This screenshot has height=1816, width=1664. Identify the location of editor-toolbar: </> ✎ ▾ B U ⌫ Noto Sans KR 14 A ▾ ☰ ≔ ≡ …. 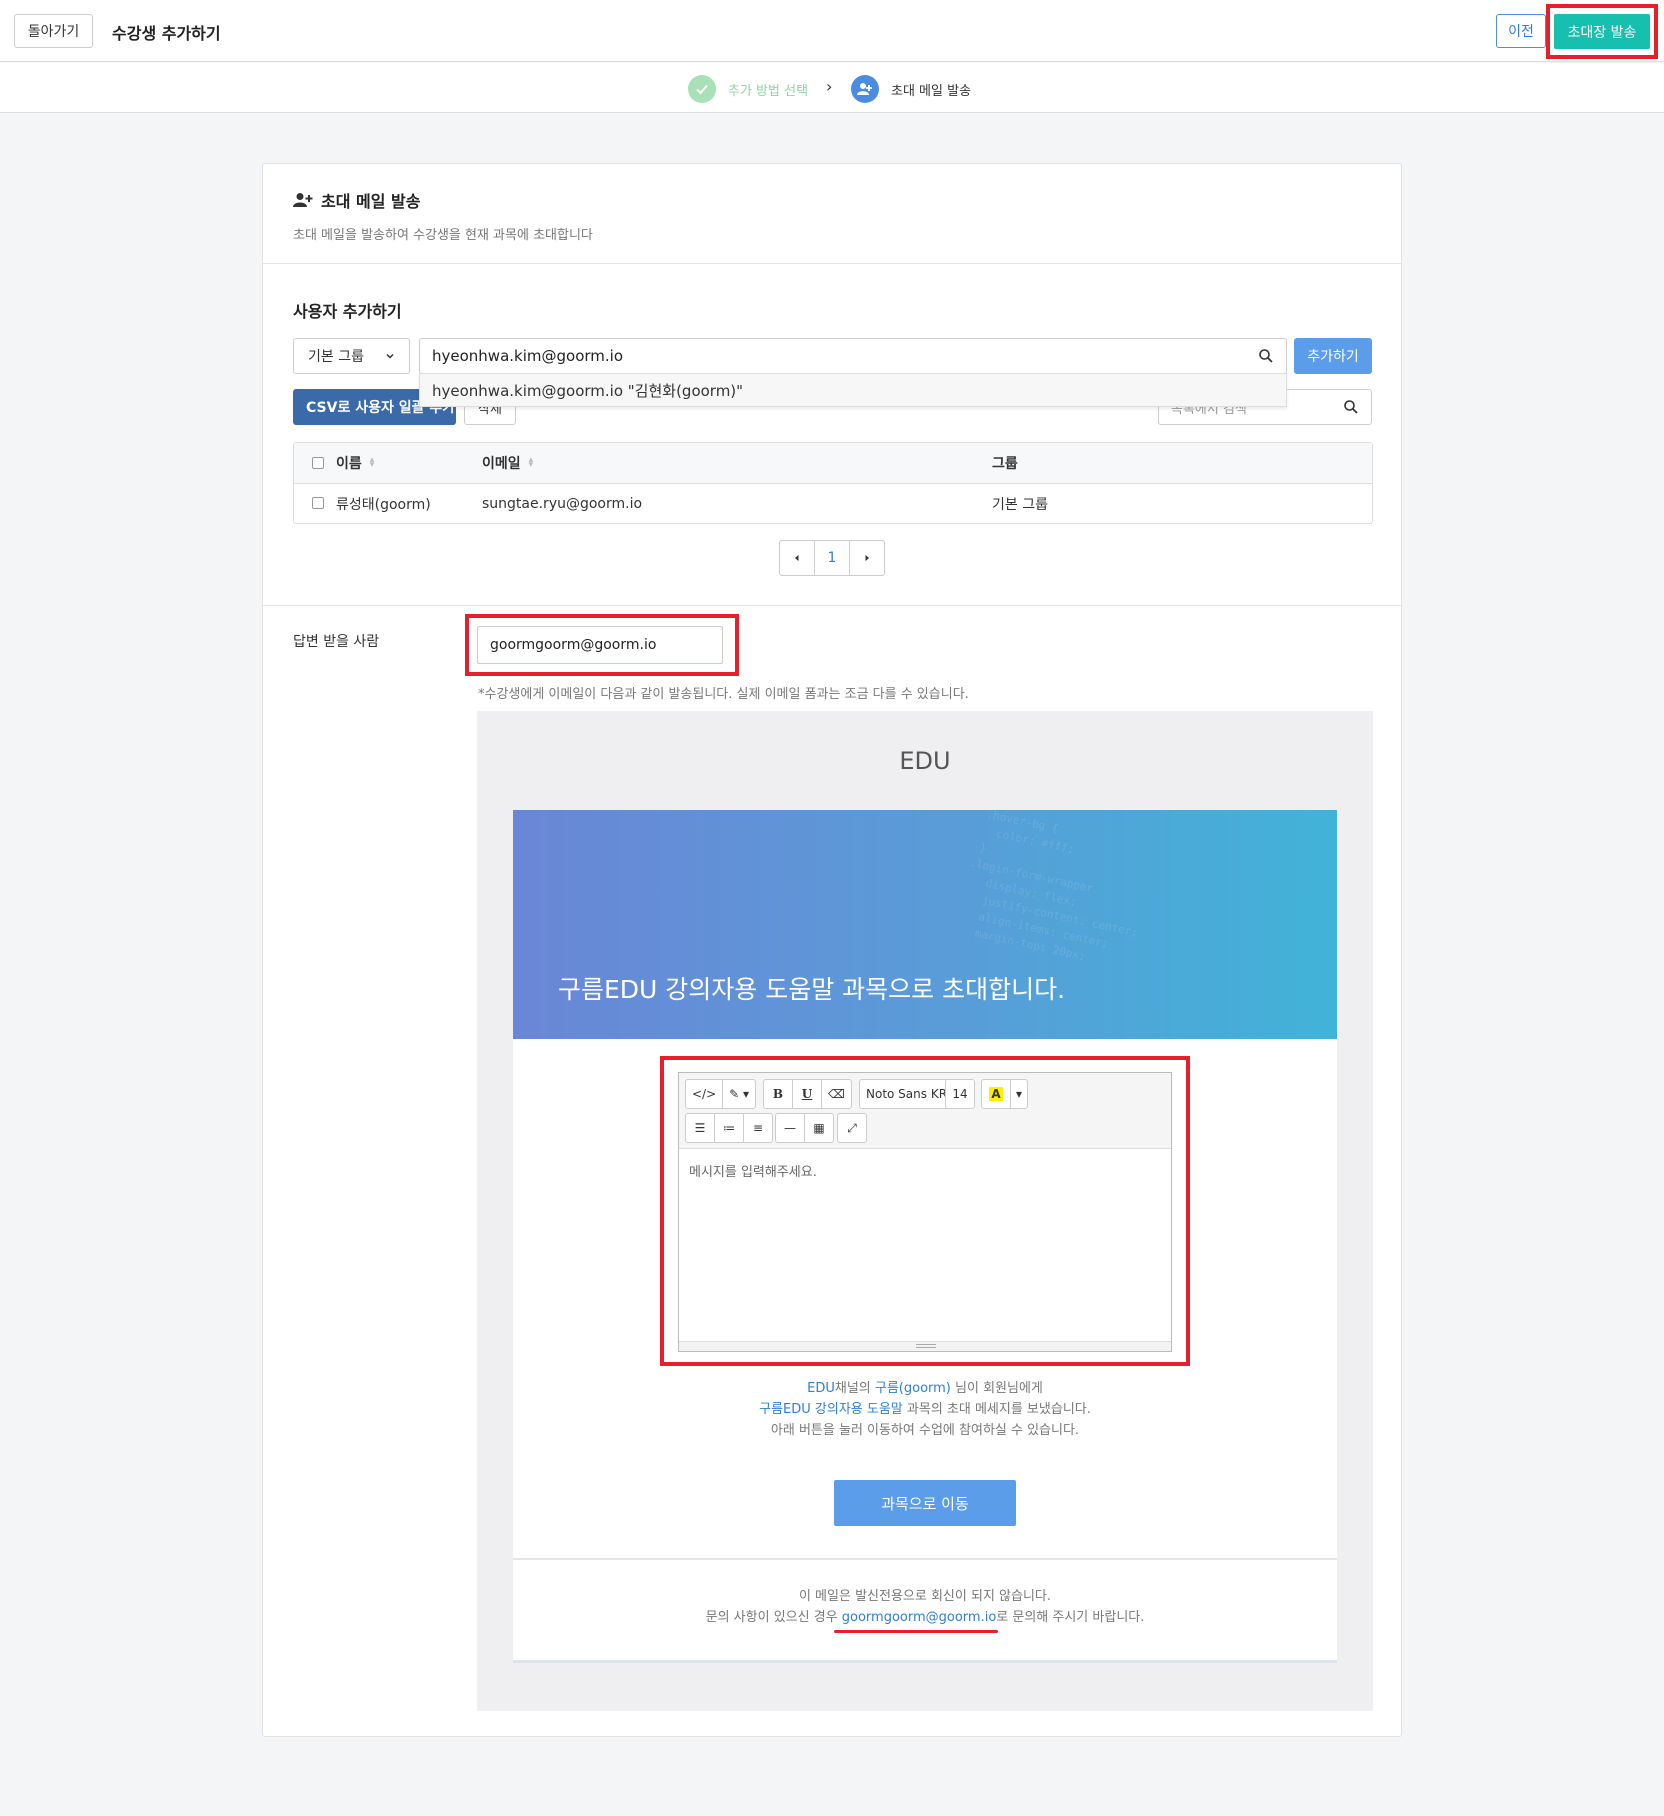
(925, 1111).